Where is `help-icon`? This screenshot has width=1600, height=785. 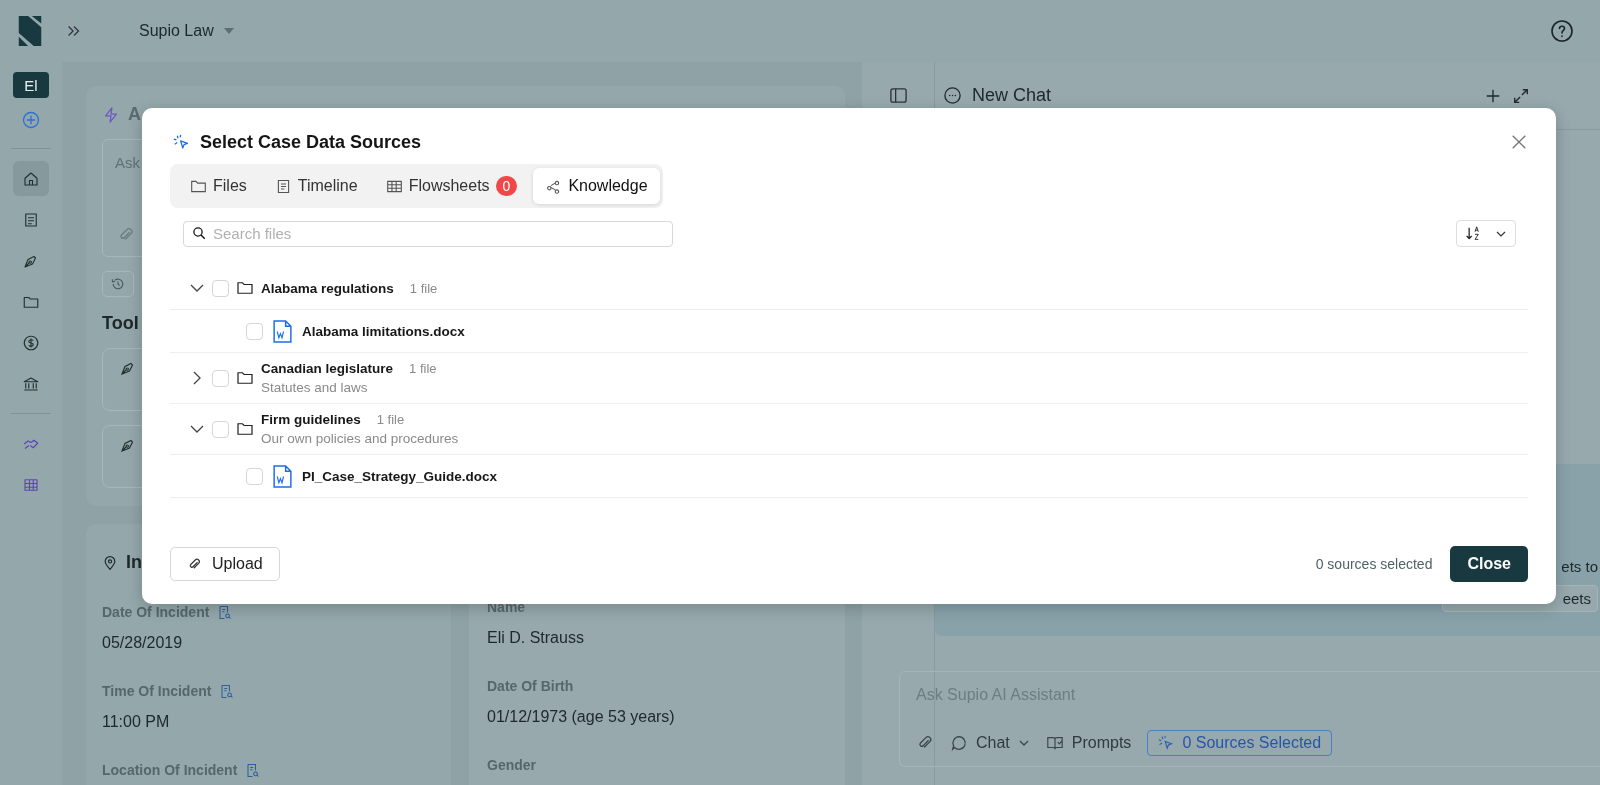
help-icon is located at coordinates (1562, 31).